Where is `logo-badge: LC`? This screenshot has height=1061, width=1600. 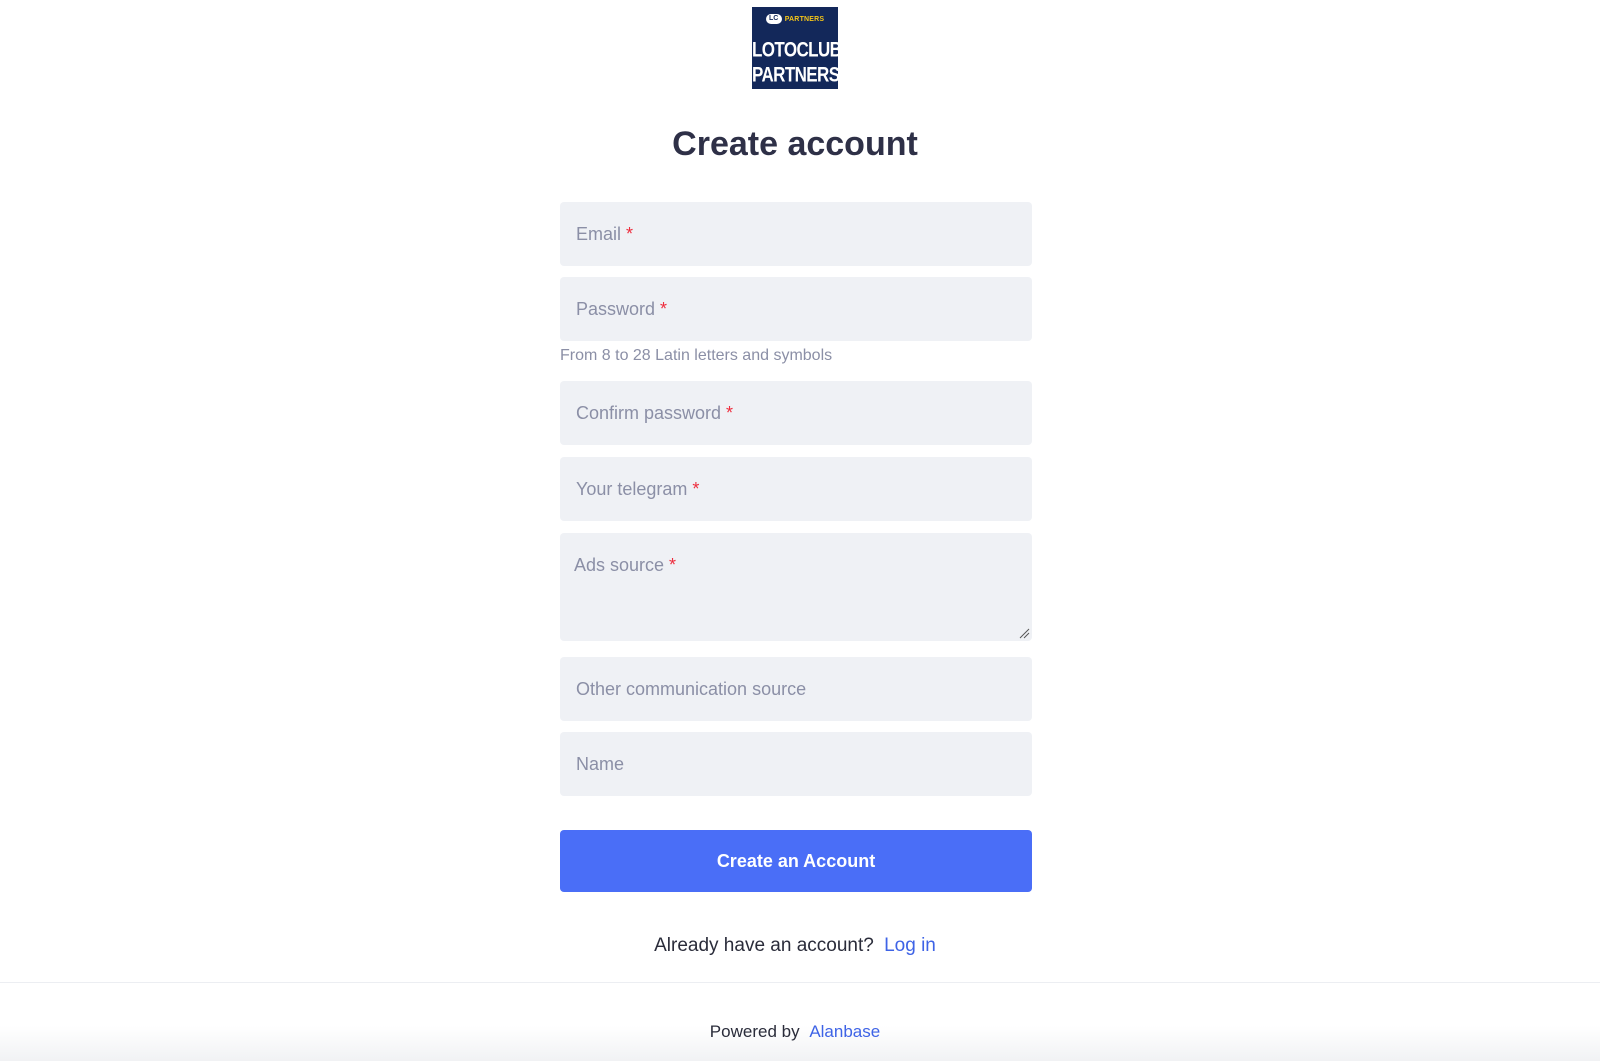
logo-badge: LC is located at coordinates (773, 19).